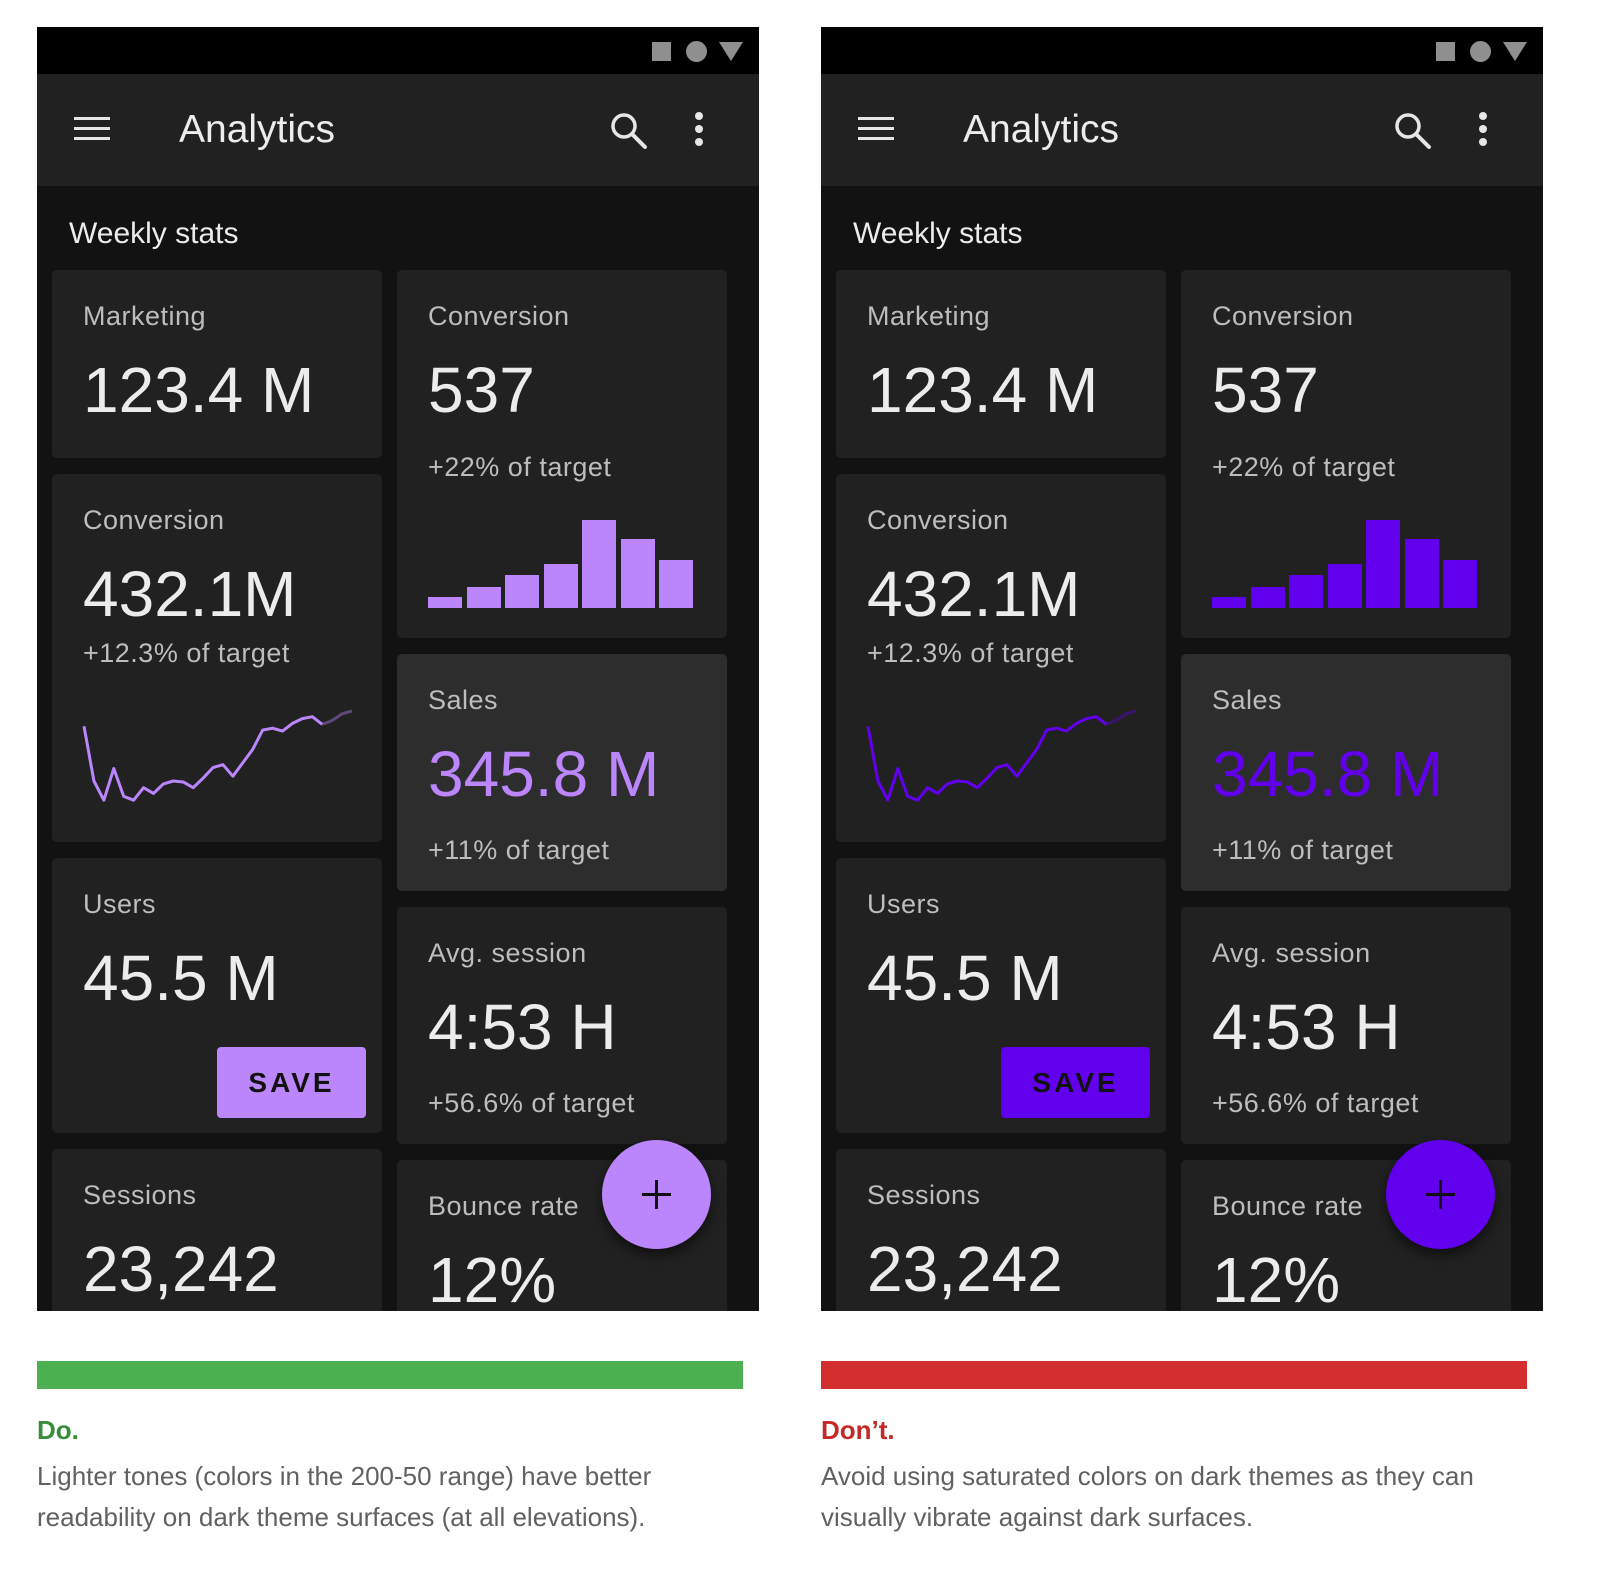  Describe the element at coordinates (390, 1375) in the screenshot. I see `do-indicator-bar` at that location.